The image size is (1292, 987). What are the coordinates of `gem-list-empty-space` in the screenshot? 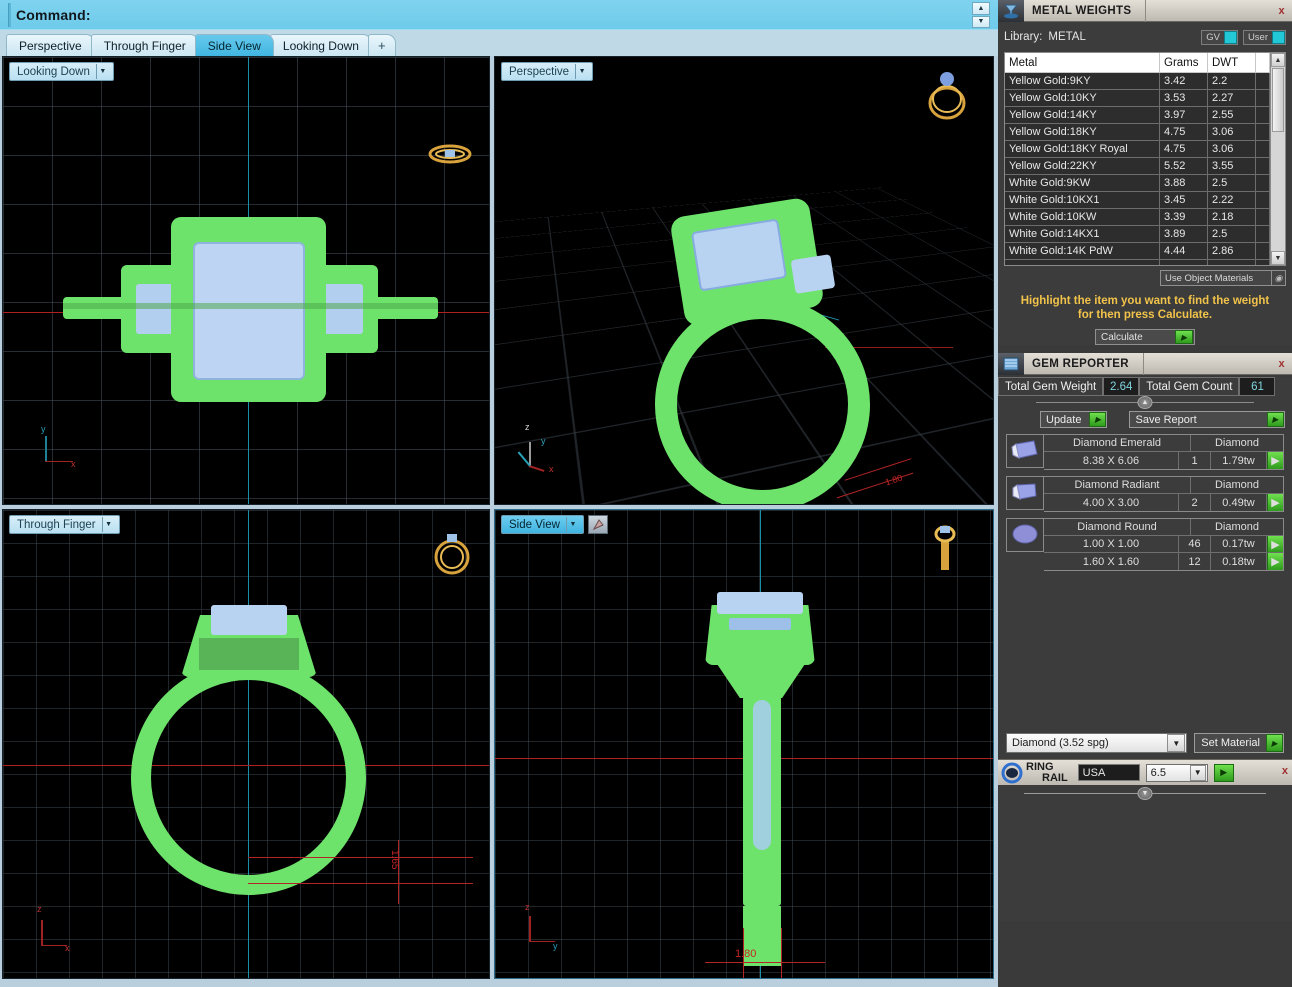 It's located at (1145, 652).